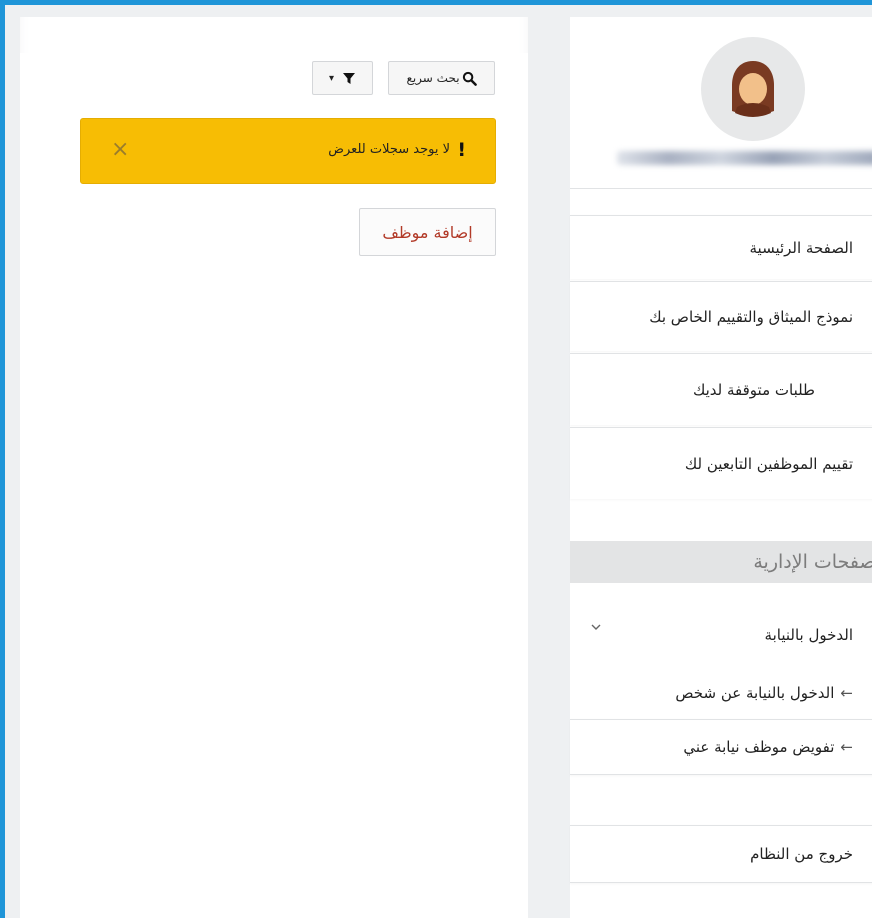 This screenshot has height=918, width=872. I want to click on sidebar-item-pending-requests: طلبات متوقفة لديك, so click(721, 389).